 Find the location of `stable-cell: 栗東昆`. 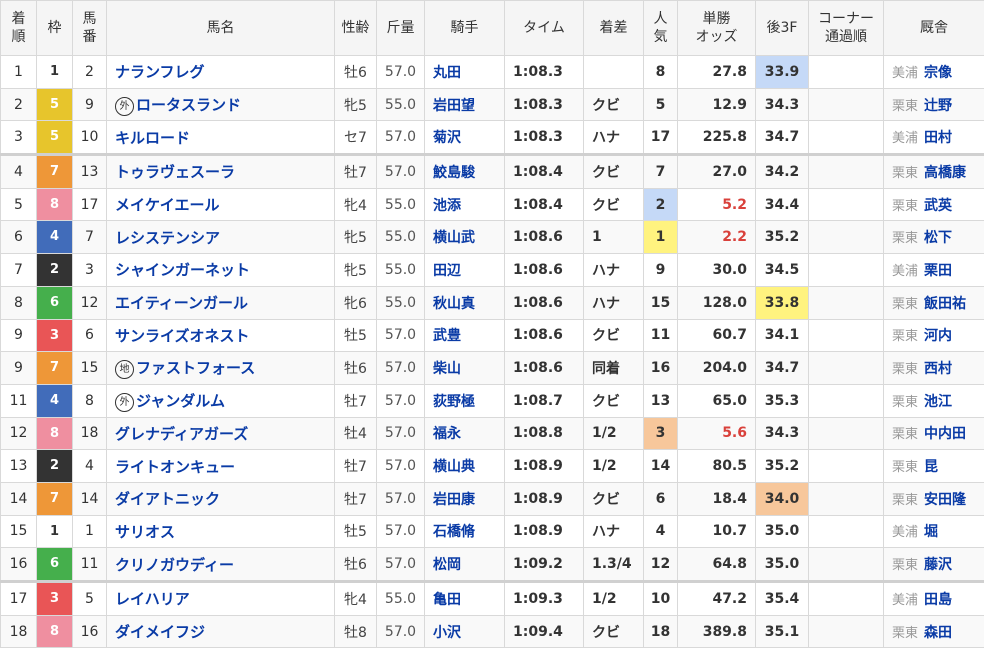

stable-cell: 栗東昆 is located at coordinates (933, 466).